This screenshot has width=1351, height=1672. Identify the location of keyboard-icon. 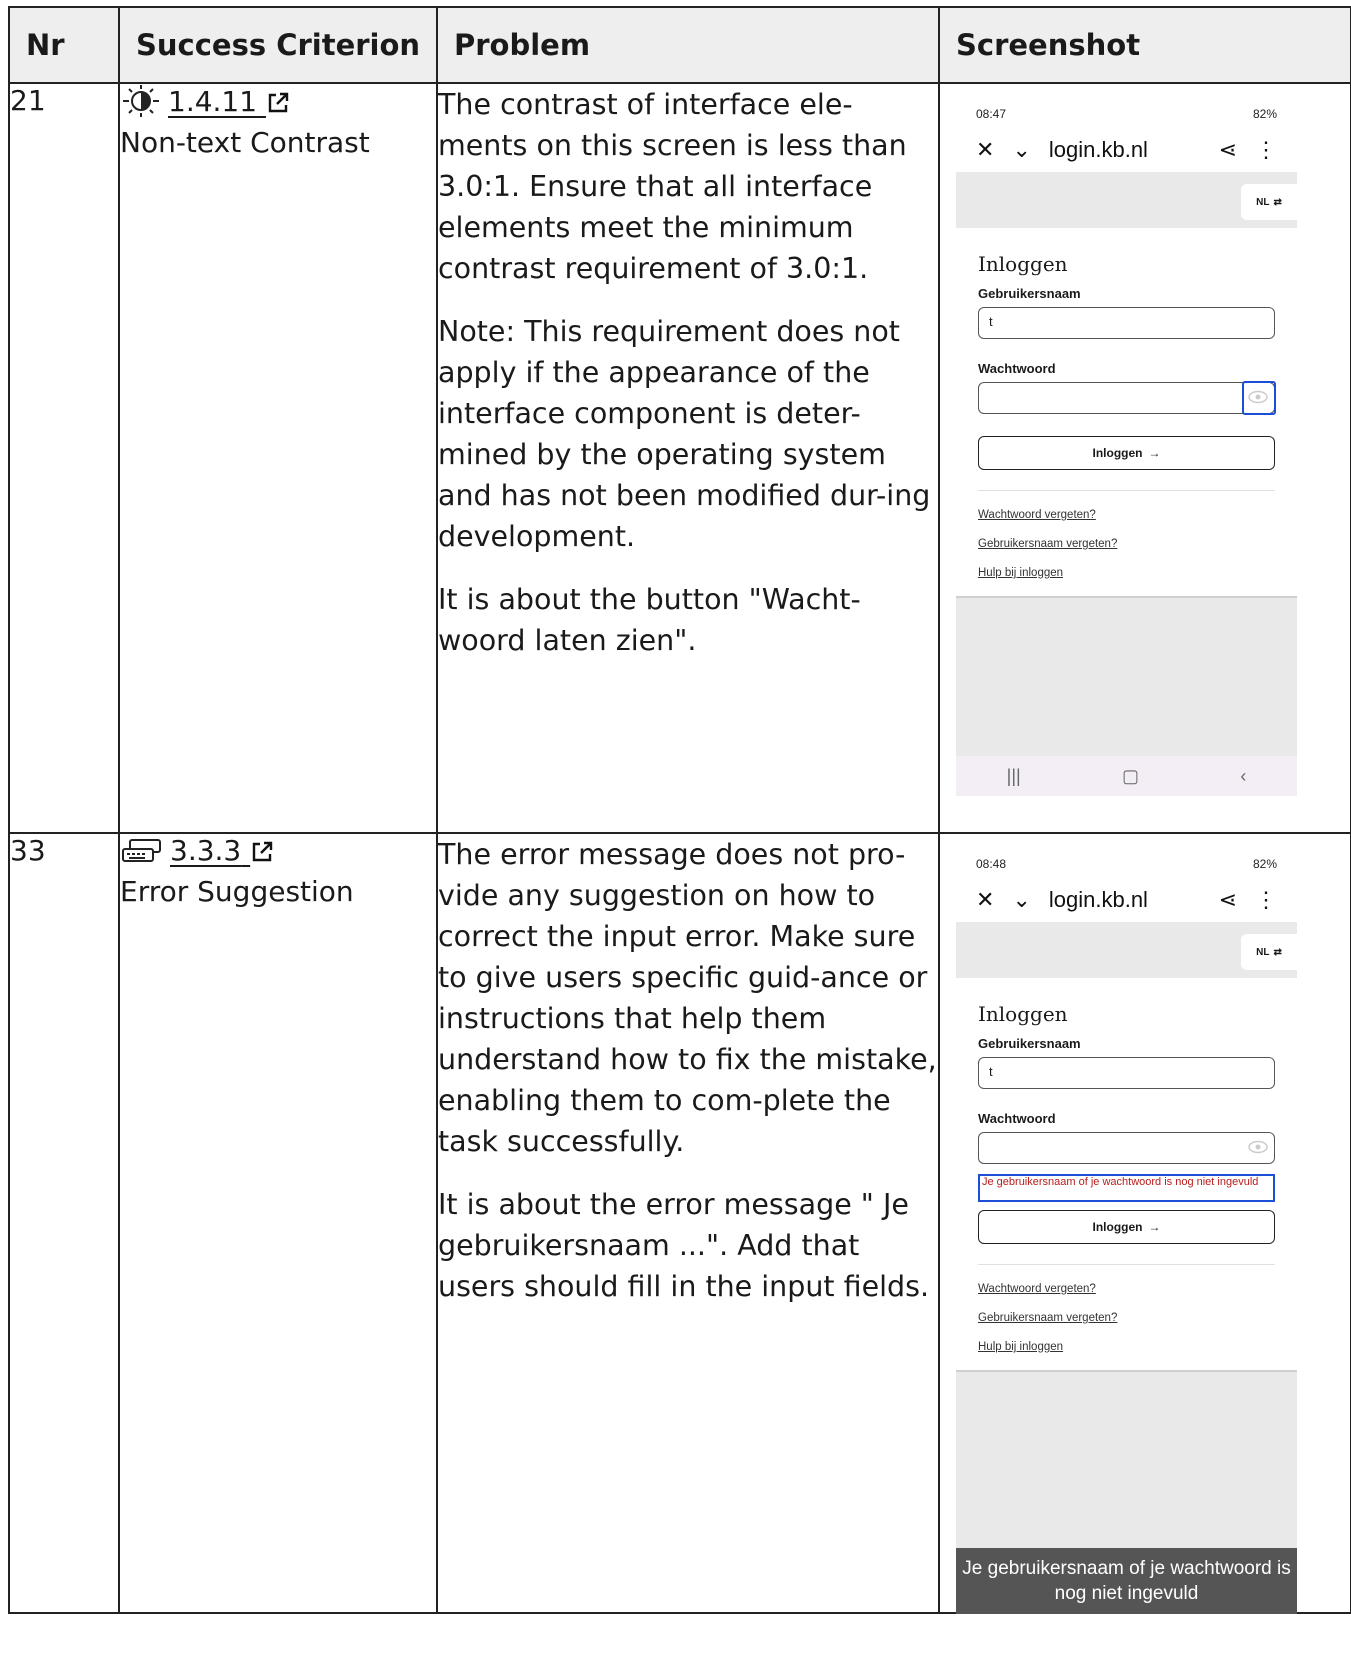
(141, 850).